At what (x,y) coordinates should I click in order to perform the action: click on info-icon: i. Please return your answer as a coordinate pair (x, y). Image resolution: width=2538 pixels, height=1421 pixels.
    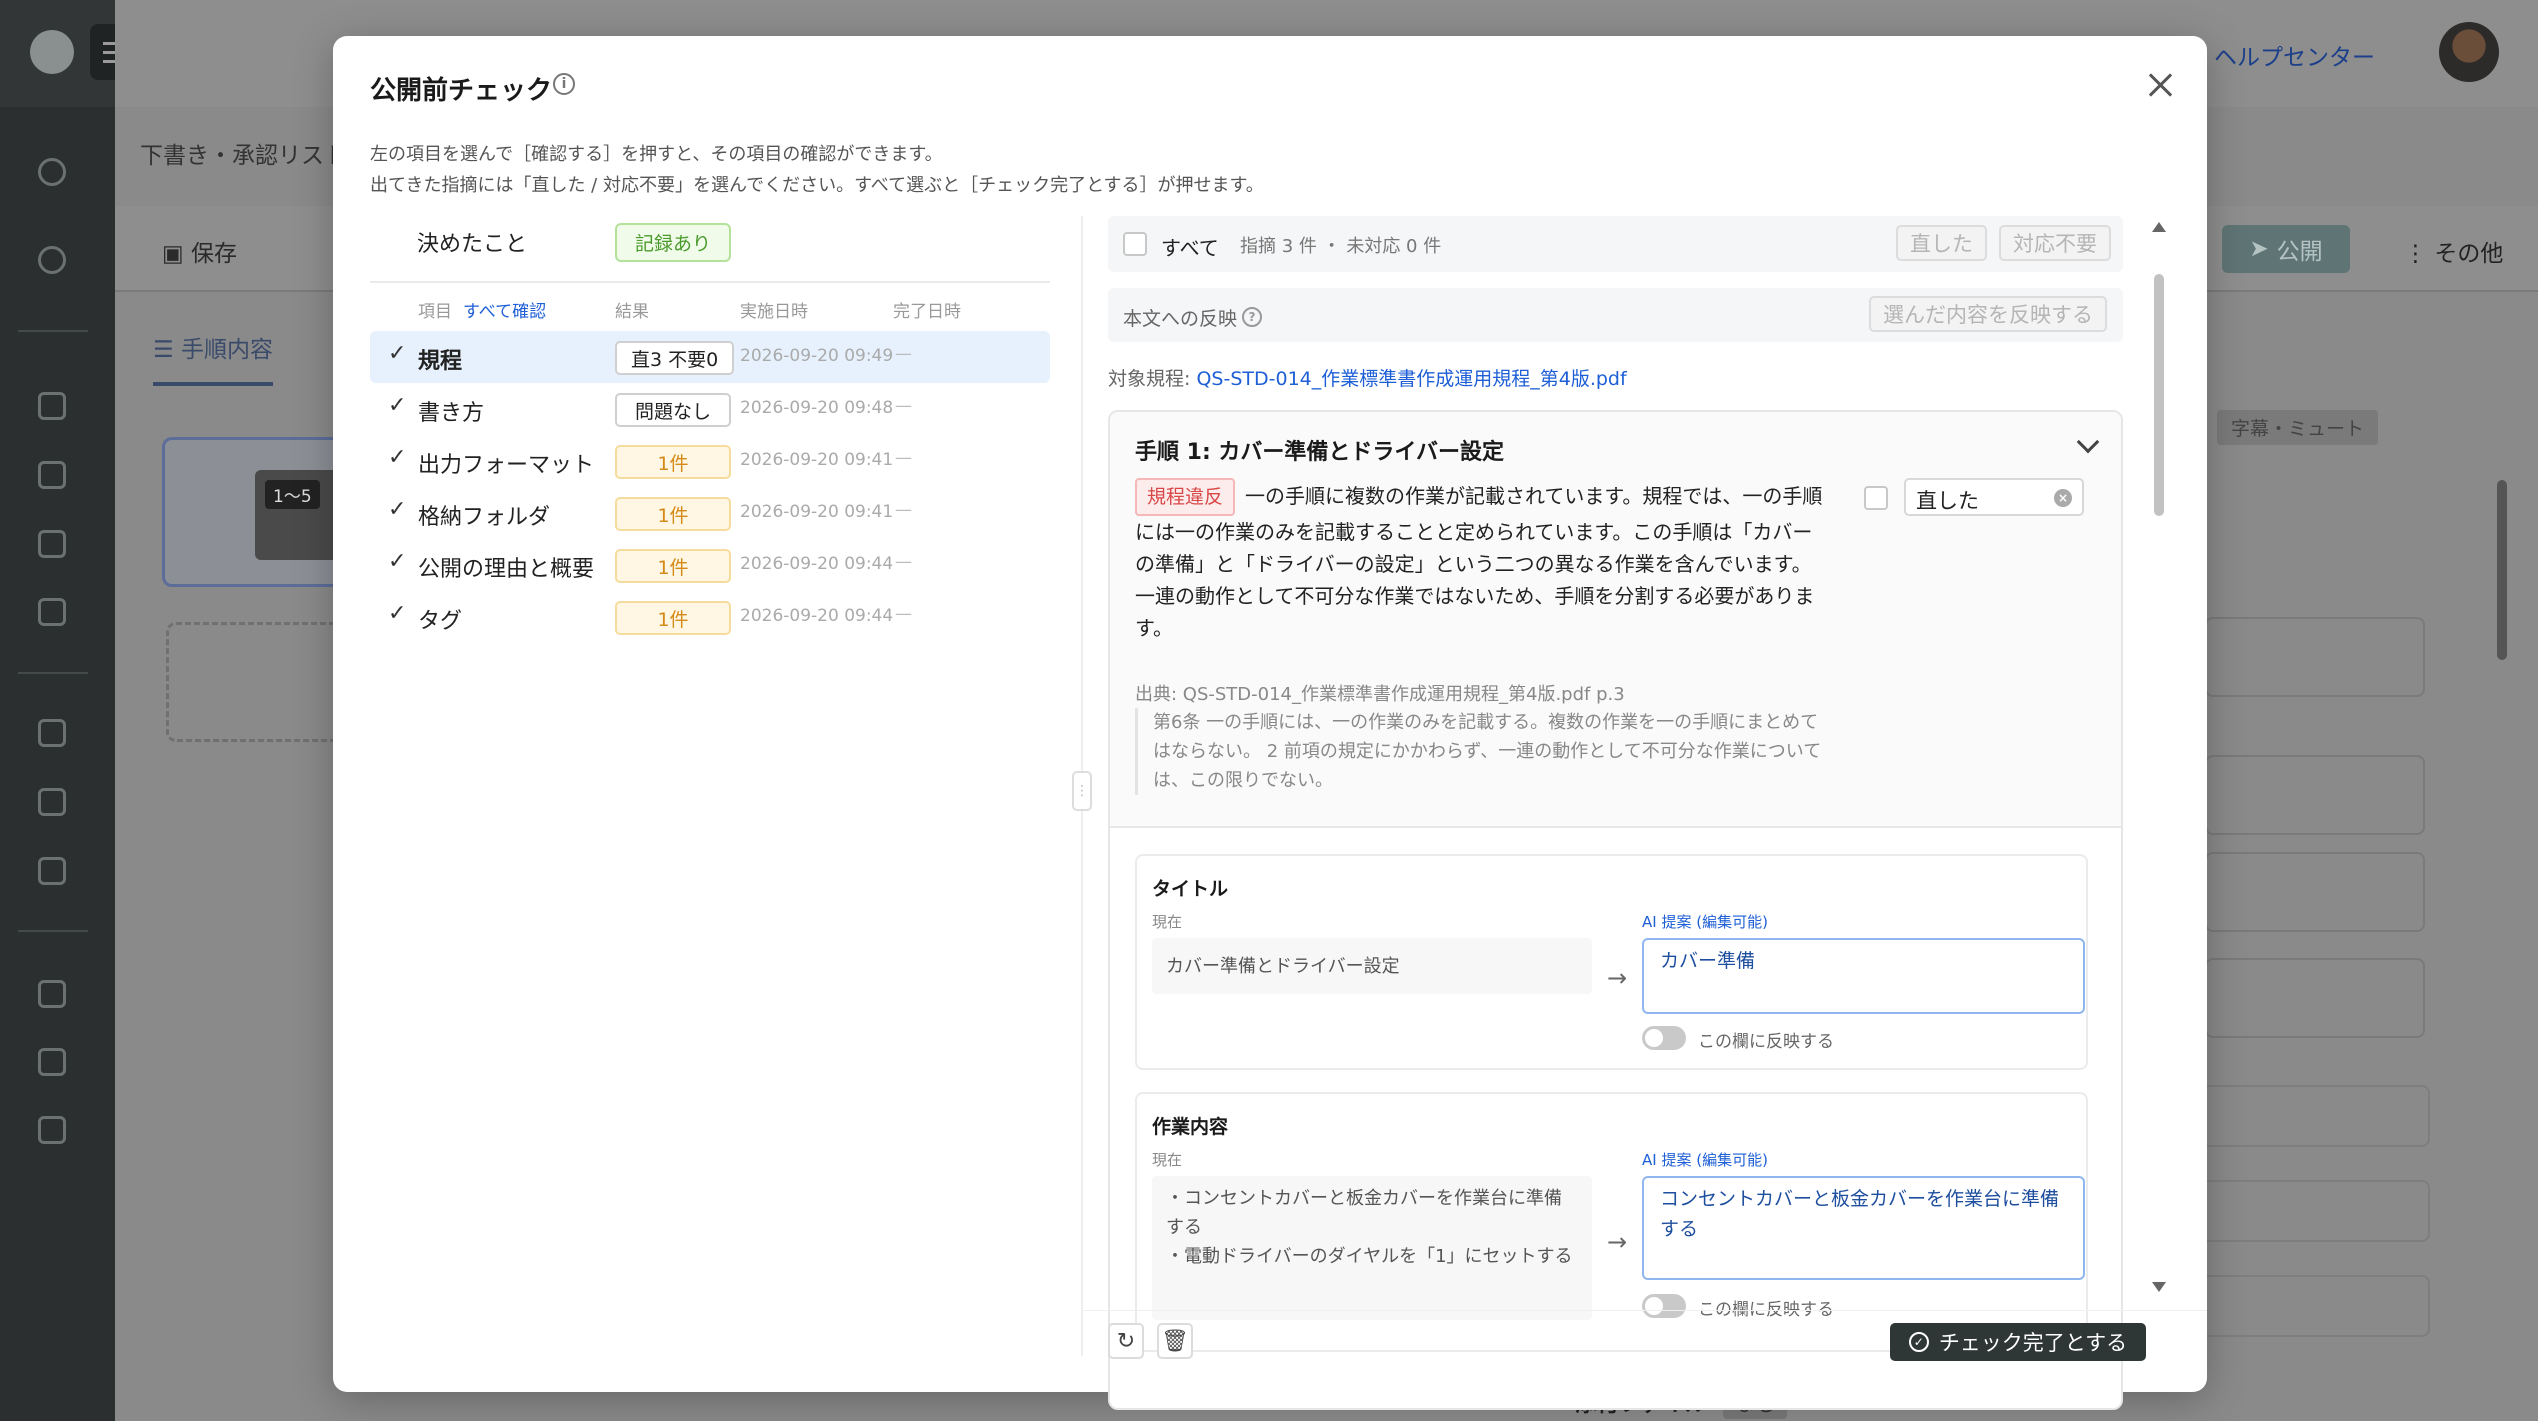
    Looking at the image, I should click on (564, 84).